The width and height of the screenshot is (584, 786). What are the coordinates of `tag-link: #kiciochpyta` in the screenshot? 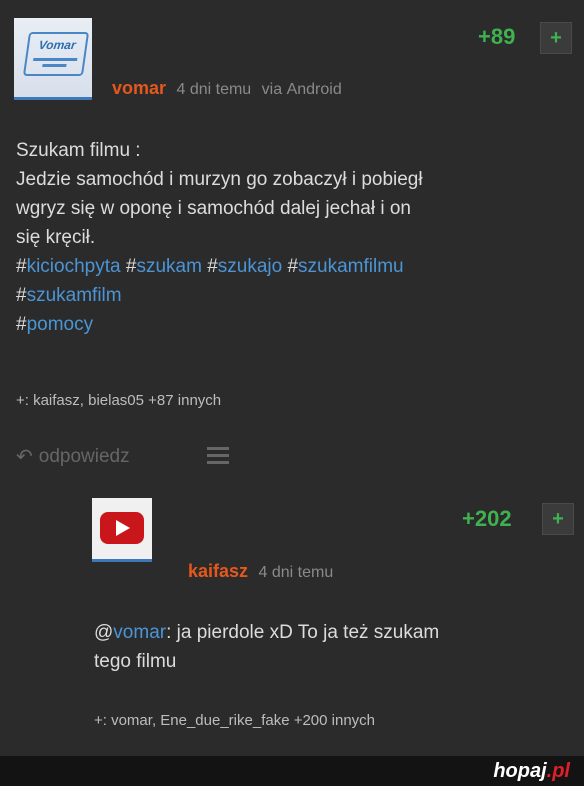 It's located at (68, 266).